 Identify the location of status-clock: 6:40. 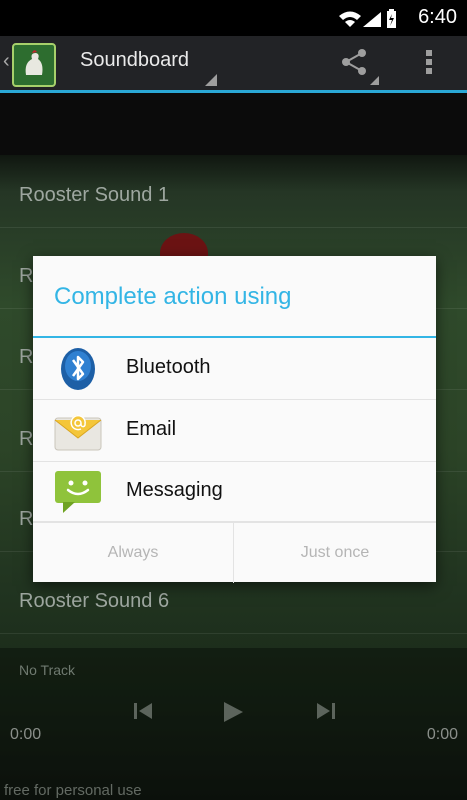
(437, 17).